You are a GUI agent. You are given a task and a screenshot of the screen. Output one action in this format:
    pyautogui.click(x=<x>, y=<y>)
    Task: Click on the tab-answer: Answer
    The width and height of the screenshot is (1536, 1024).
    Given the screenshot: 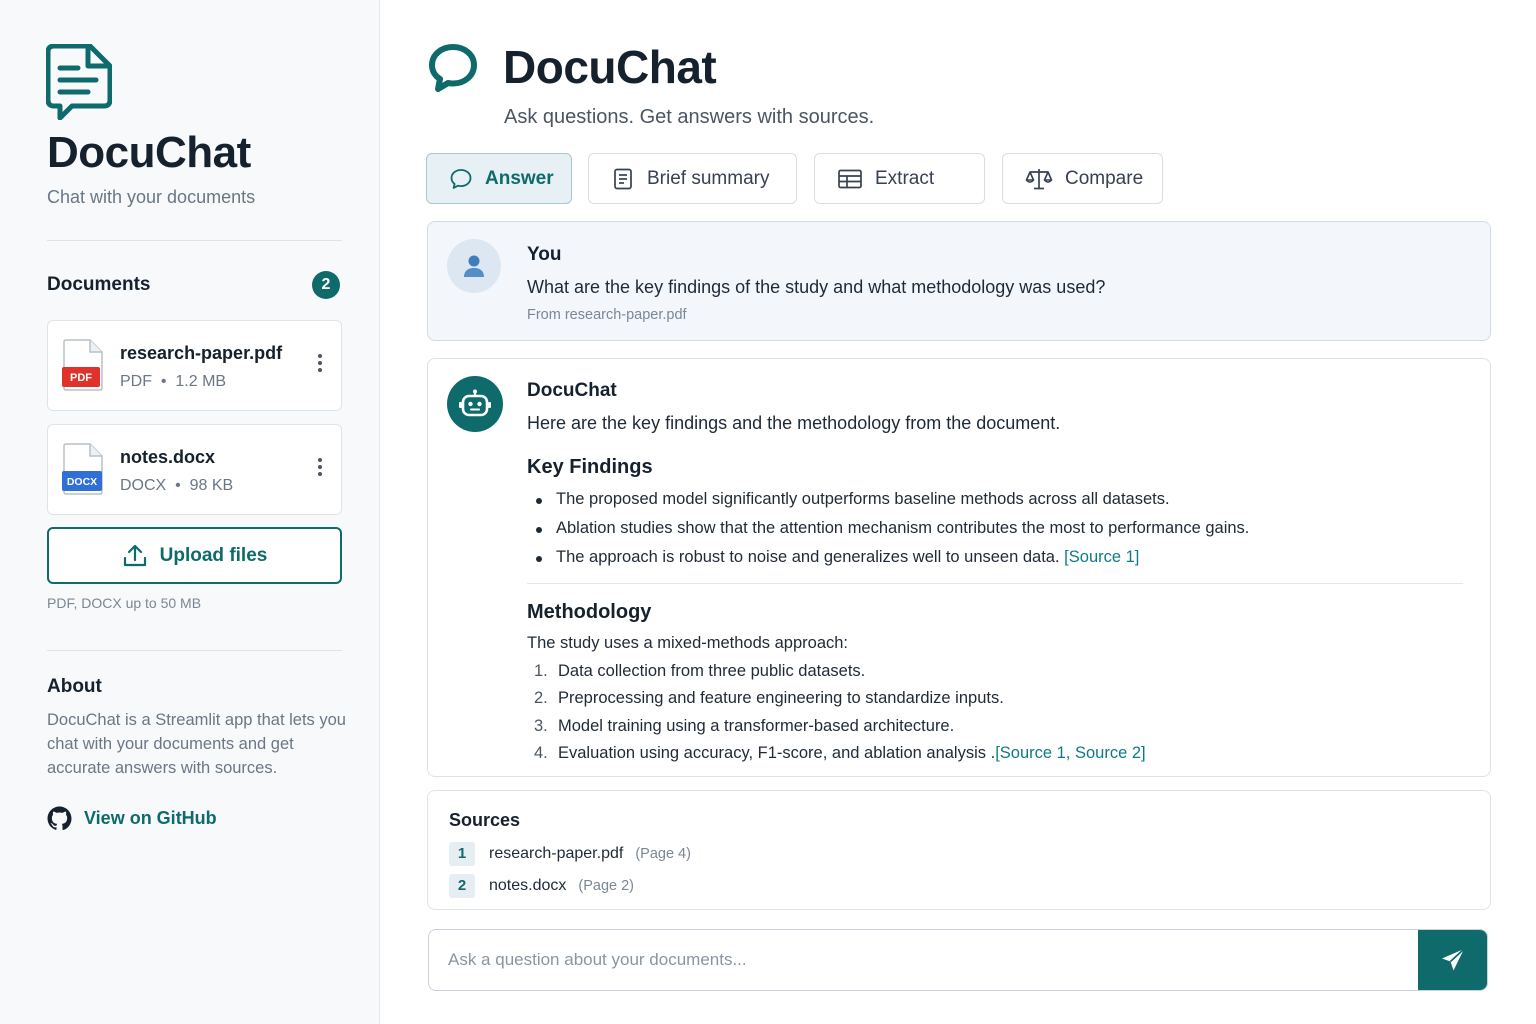 What is the action you would take?
    pyautogui.click(x=499, y=178)
    